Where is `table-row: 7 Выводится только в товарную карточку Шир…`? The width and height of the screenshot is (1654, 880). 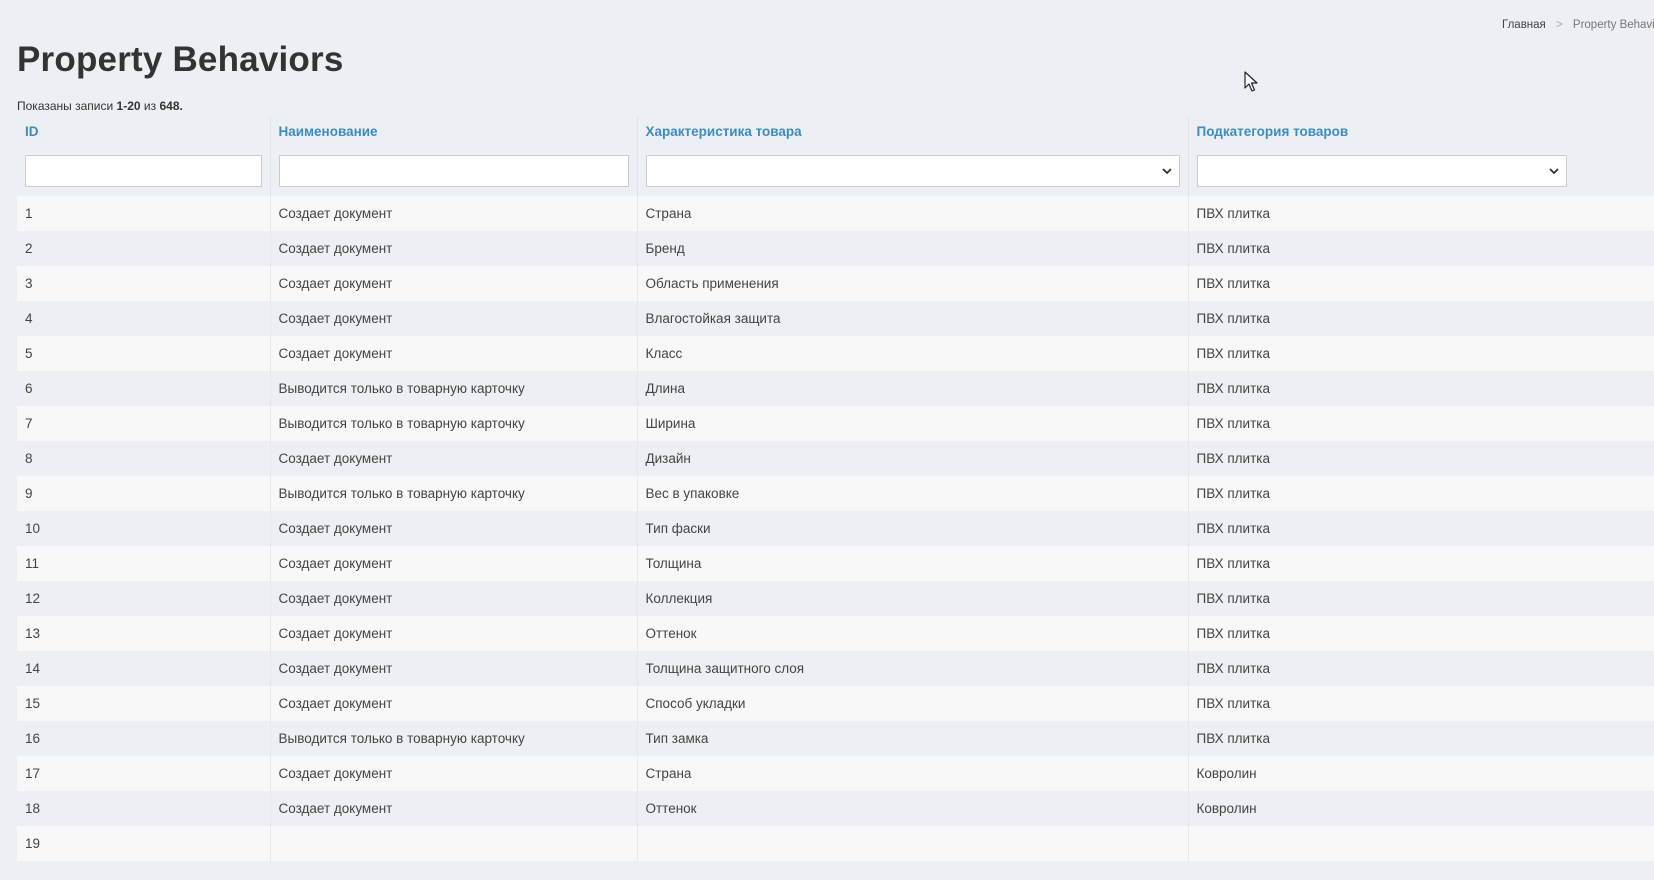 table-row: 7 Выводится только в товарную карточку Шир… is located at coordinates (835, 423).